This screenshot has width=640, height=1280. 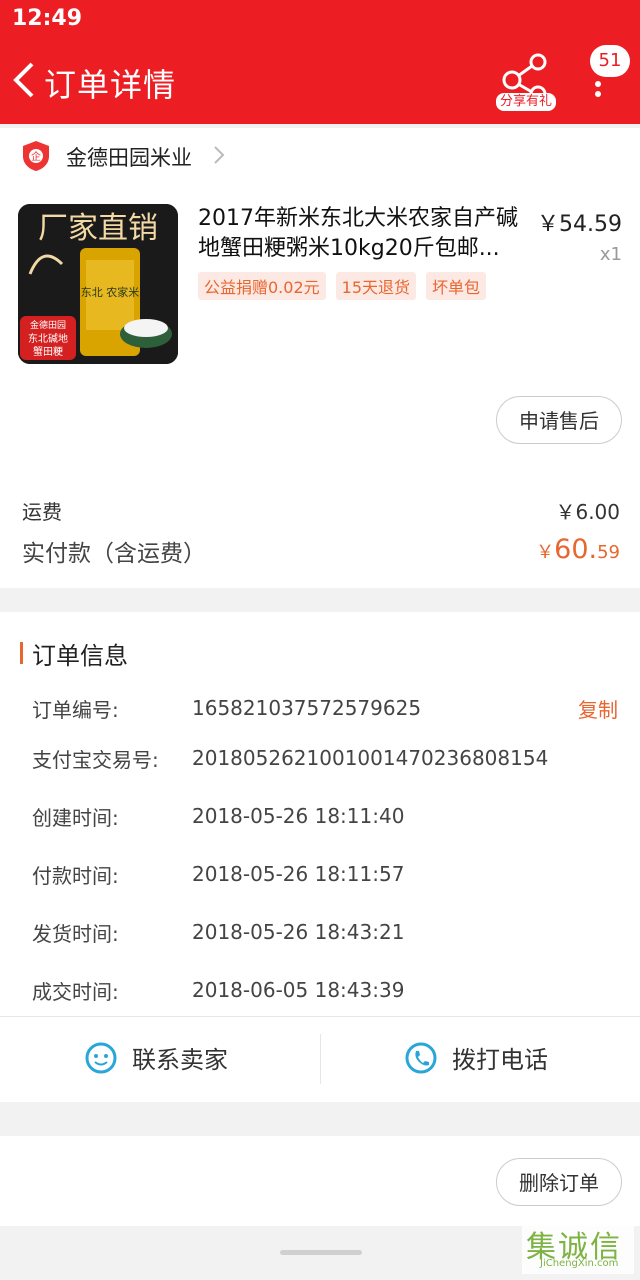 What do you see at coordinates (320, 62) in the screenshot?
I see `app-header: 12:49 订单详情 分享有礼 51` at bounding box center [320, 62].